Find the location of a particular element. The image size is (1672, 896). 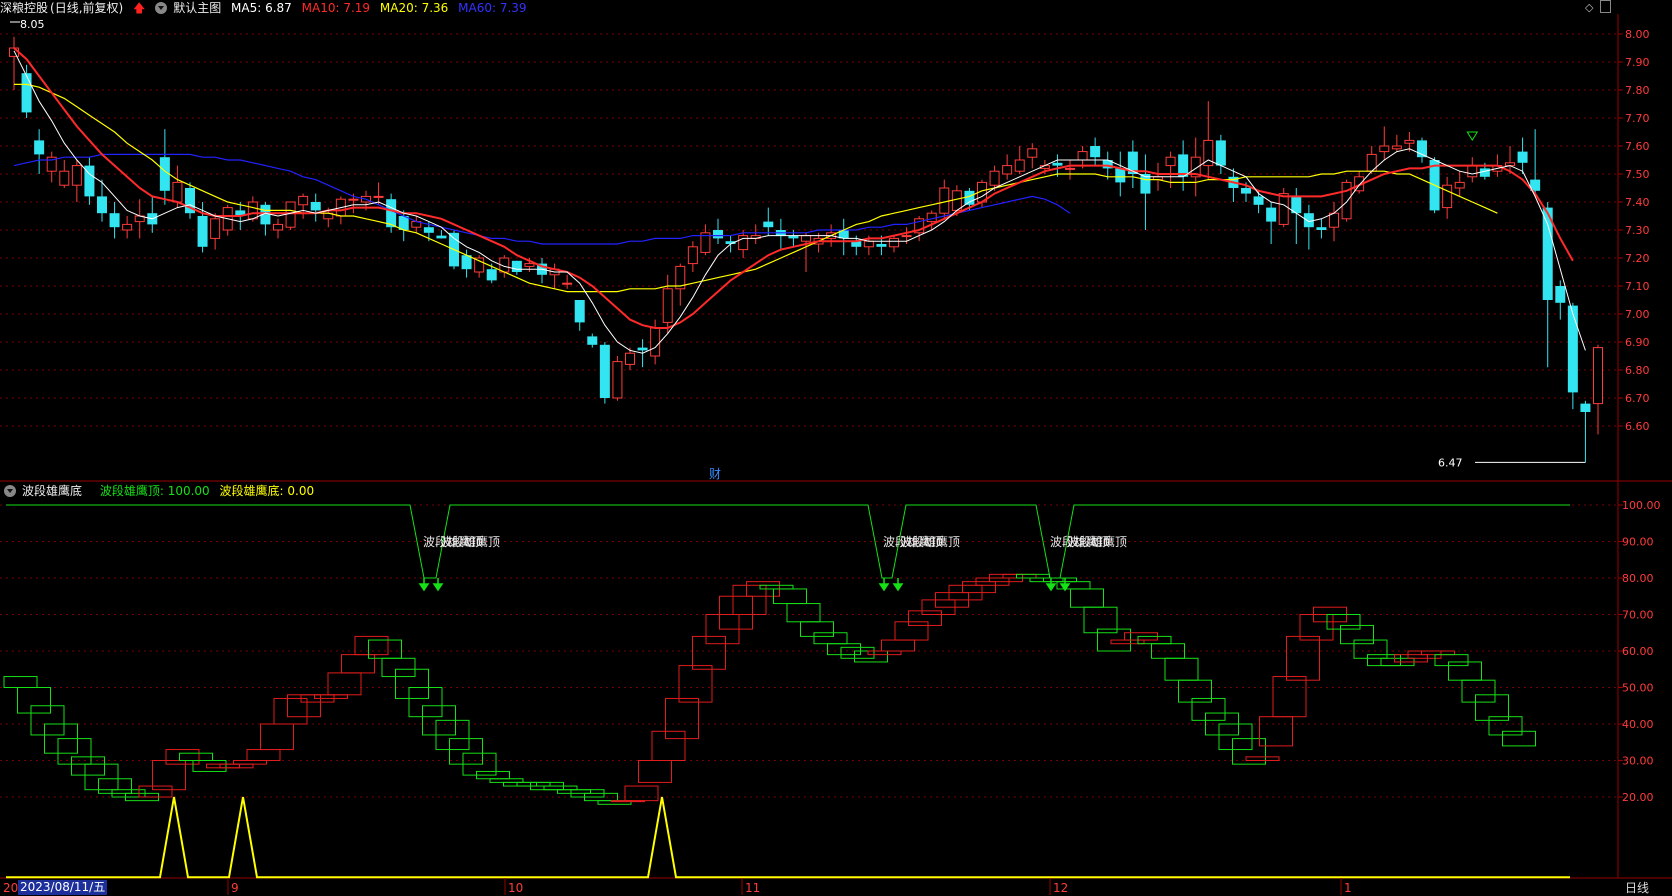

indicator-tick-label: 20.00 is located at coordinates (1638, 797).